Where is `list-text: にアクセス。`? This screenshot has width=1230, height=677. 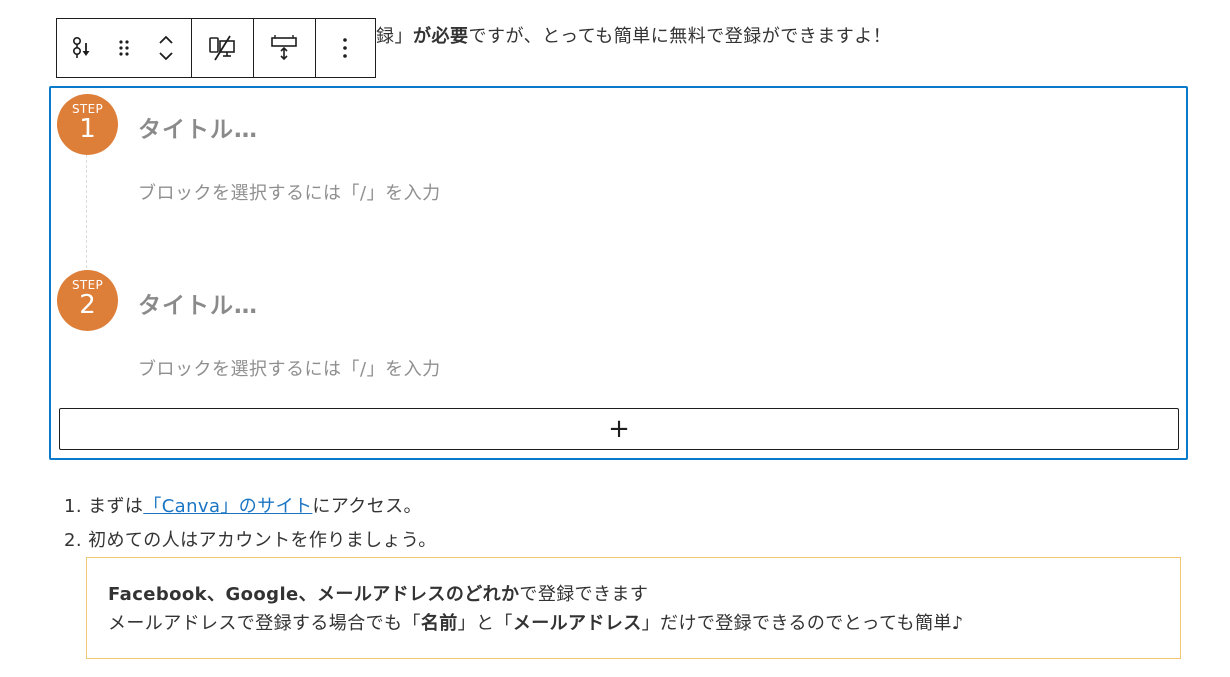
list-text: にアクセス。 is located at coordinates (367, 506).